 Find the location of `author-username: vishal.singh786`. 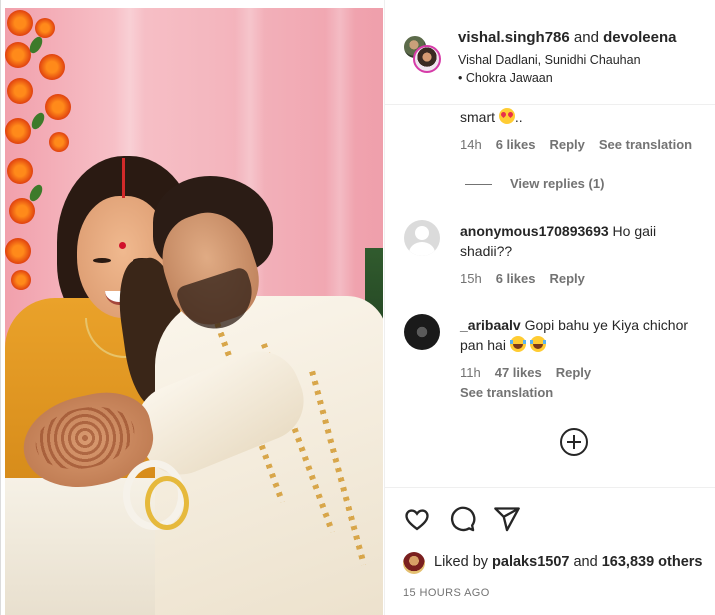

author-username: vishal.singh786 is located at coordinates (514, 37).